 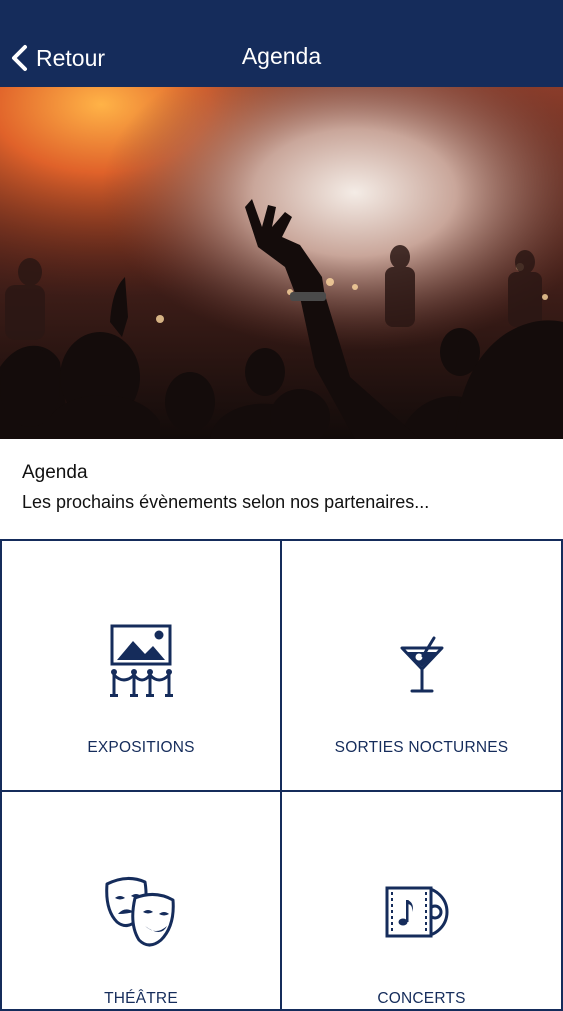 What do you see at coordinates (141, 660) in the screenshot?
I see `gallery-icon` at bounding box center [141, 660].